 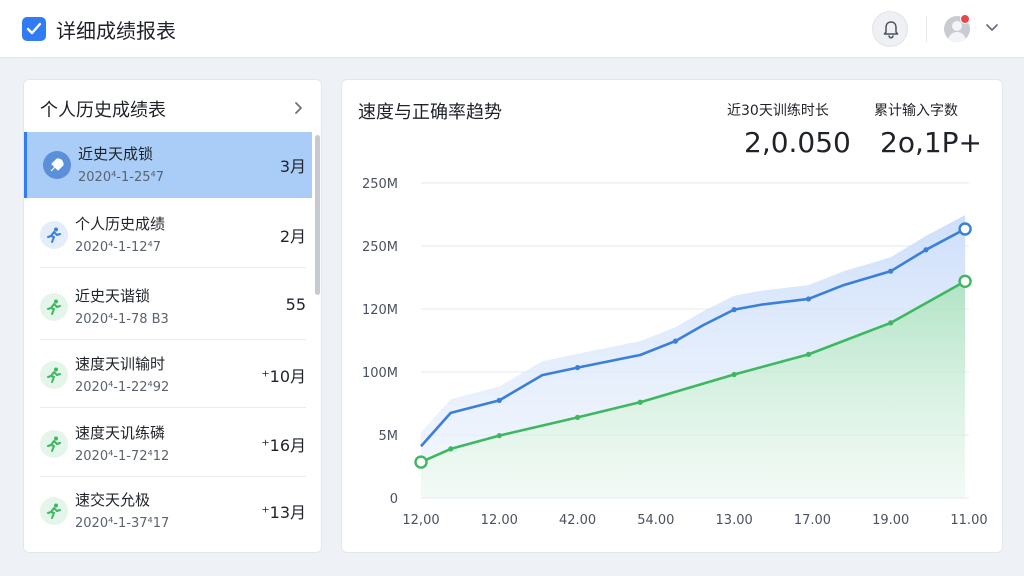 What do you see at coordinates (122, 523) in the screenshot?
I see `item-date: 2020⁴-1-37⁴17` at bounding box center [122, 523].